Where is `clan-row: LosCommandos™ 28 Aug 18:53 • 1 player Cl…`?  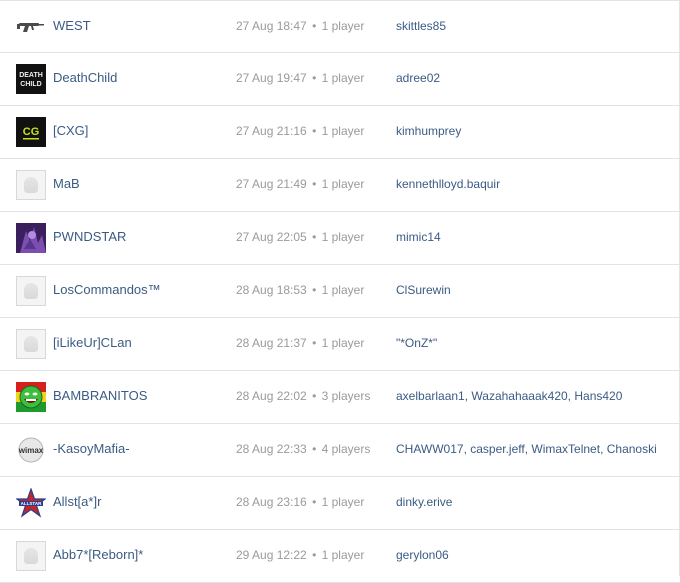 clan-row: LosCommandos™ 28 Aug 18:53 • 1 player Cl… is located at coordinates (340, 291).